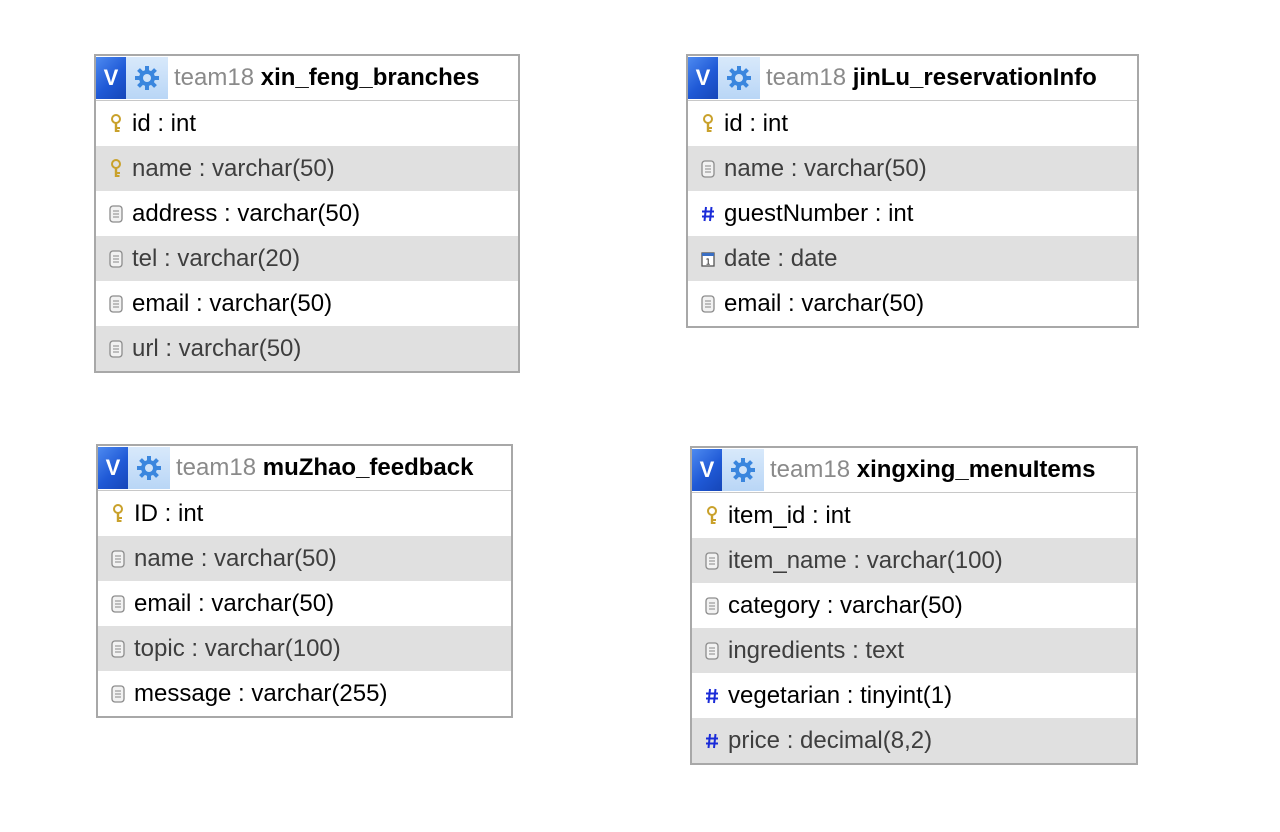 The height and width of the screenshot is (832, 1280). I want to click on table-name: muZhao_feedback, so click(368, 467).